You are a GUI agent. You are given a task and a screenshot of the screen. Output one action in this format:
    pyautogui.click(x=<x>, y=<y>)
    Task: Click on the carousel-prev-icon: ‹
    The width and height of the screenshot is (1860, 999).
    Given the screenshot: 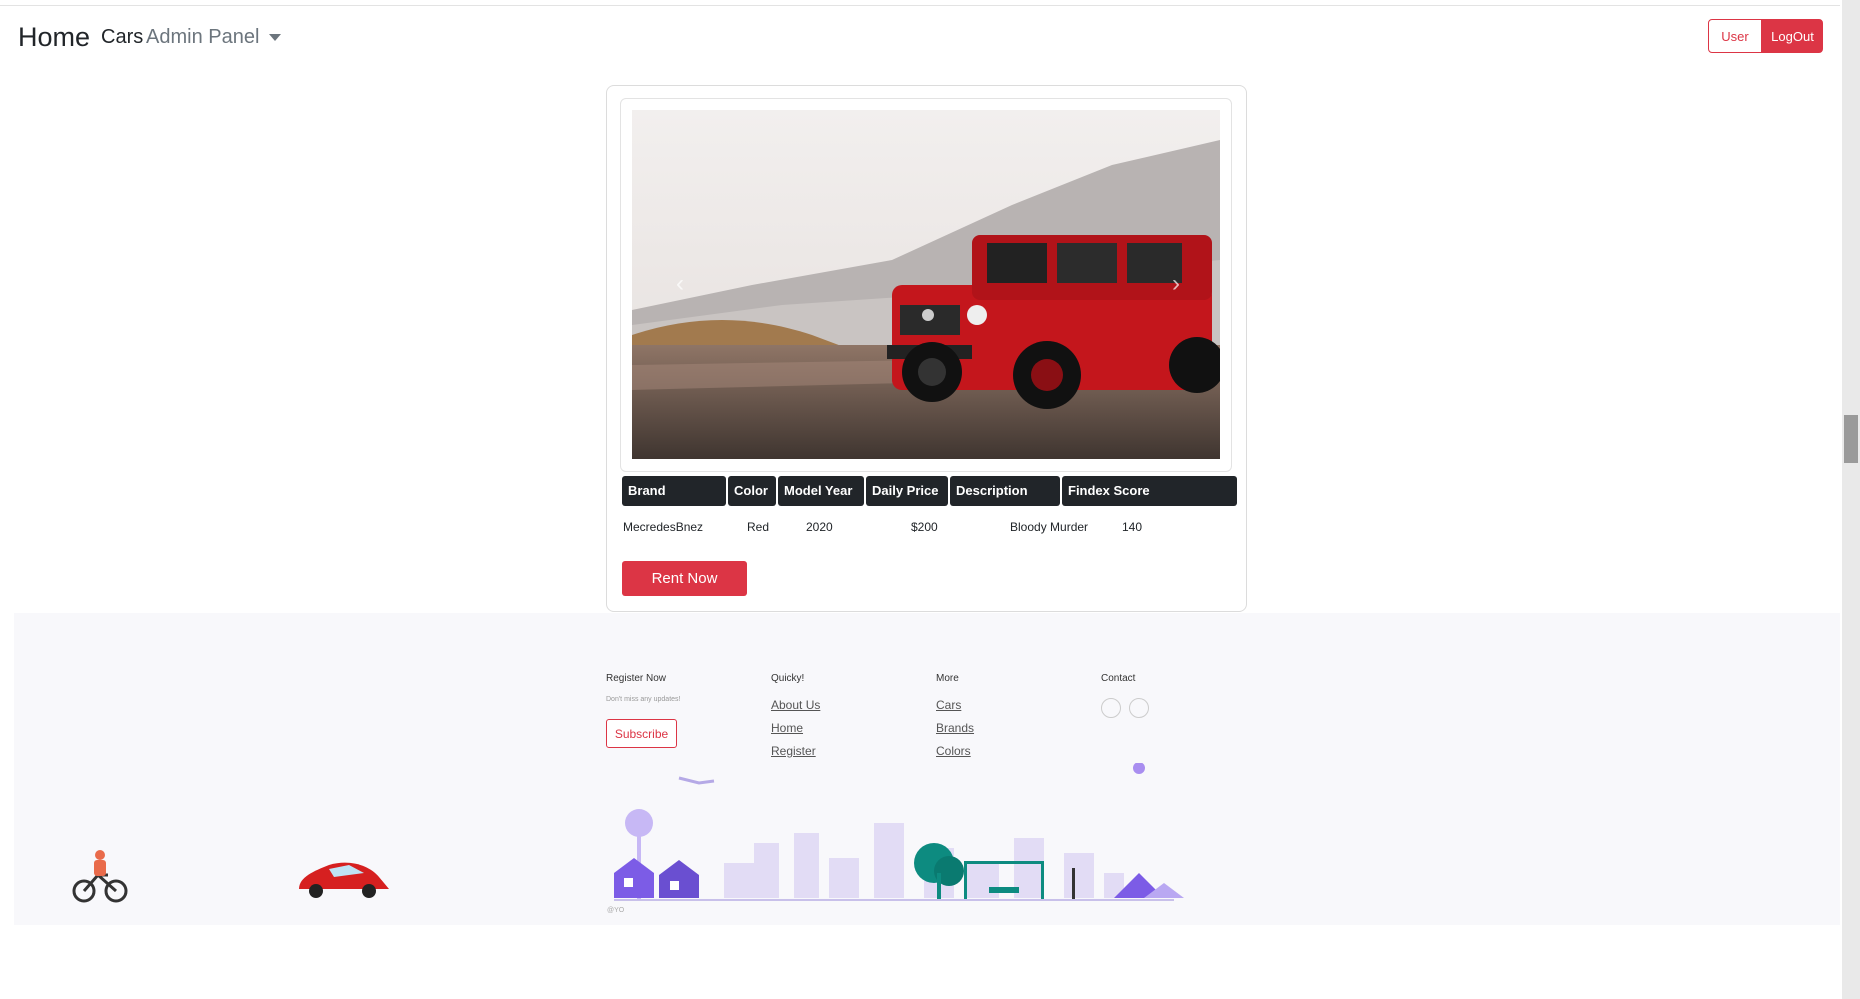 What is the action you would take?
    pyautogui.click(x=680, y=284)
    